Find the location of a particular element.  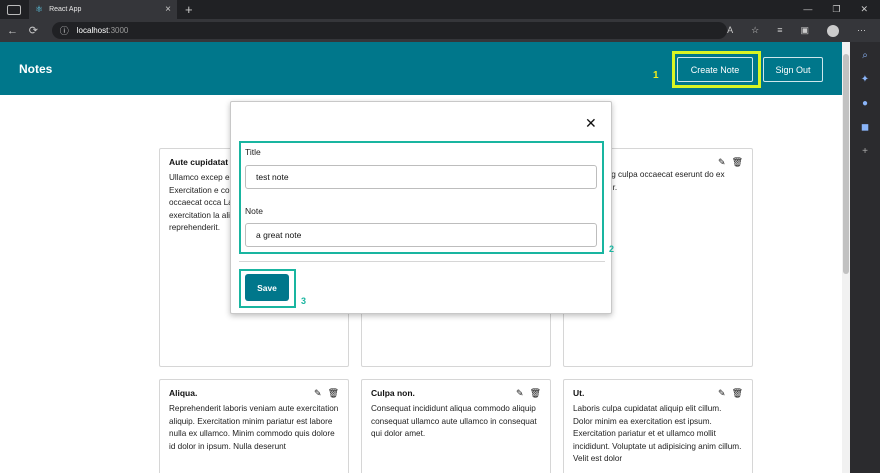

info-icon: ⓘ is located at coordinates (64, 30).